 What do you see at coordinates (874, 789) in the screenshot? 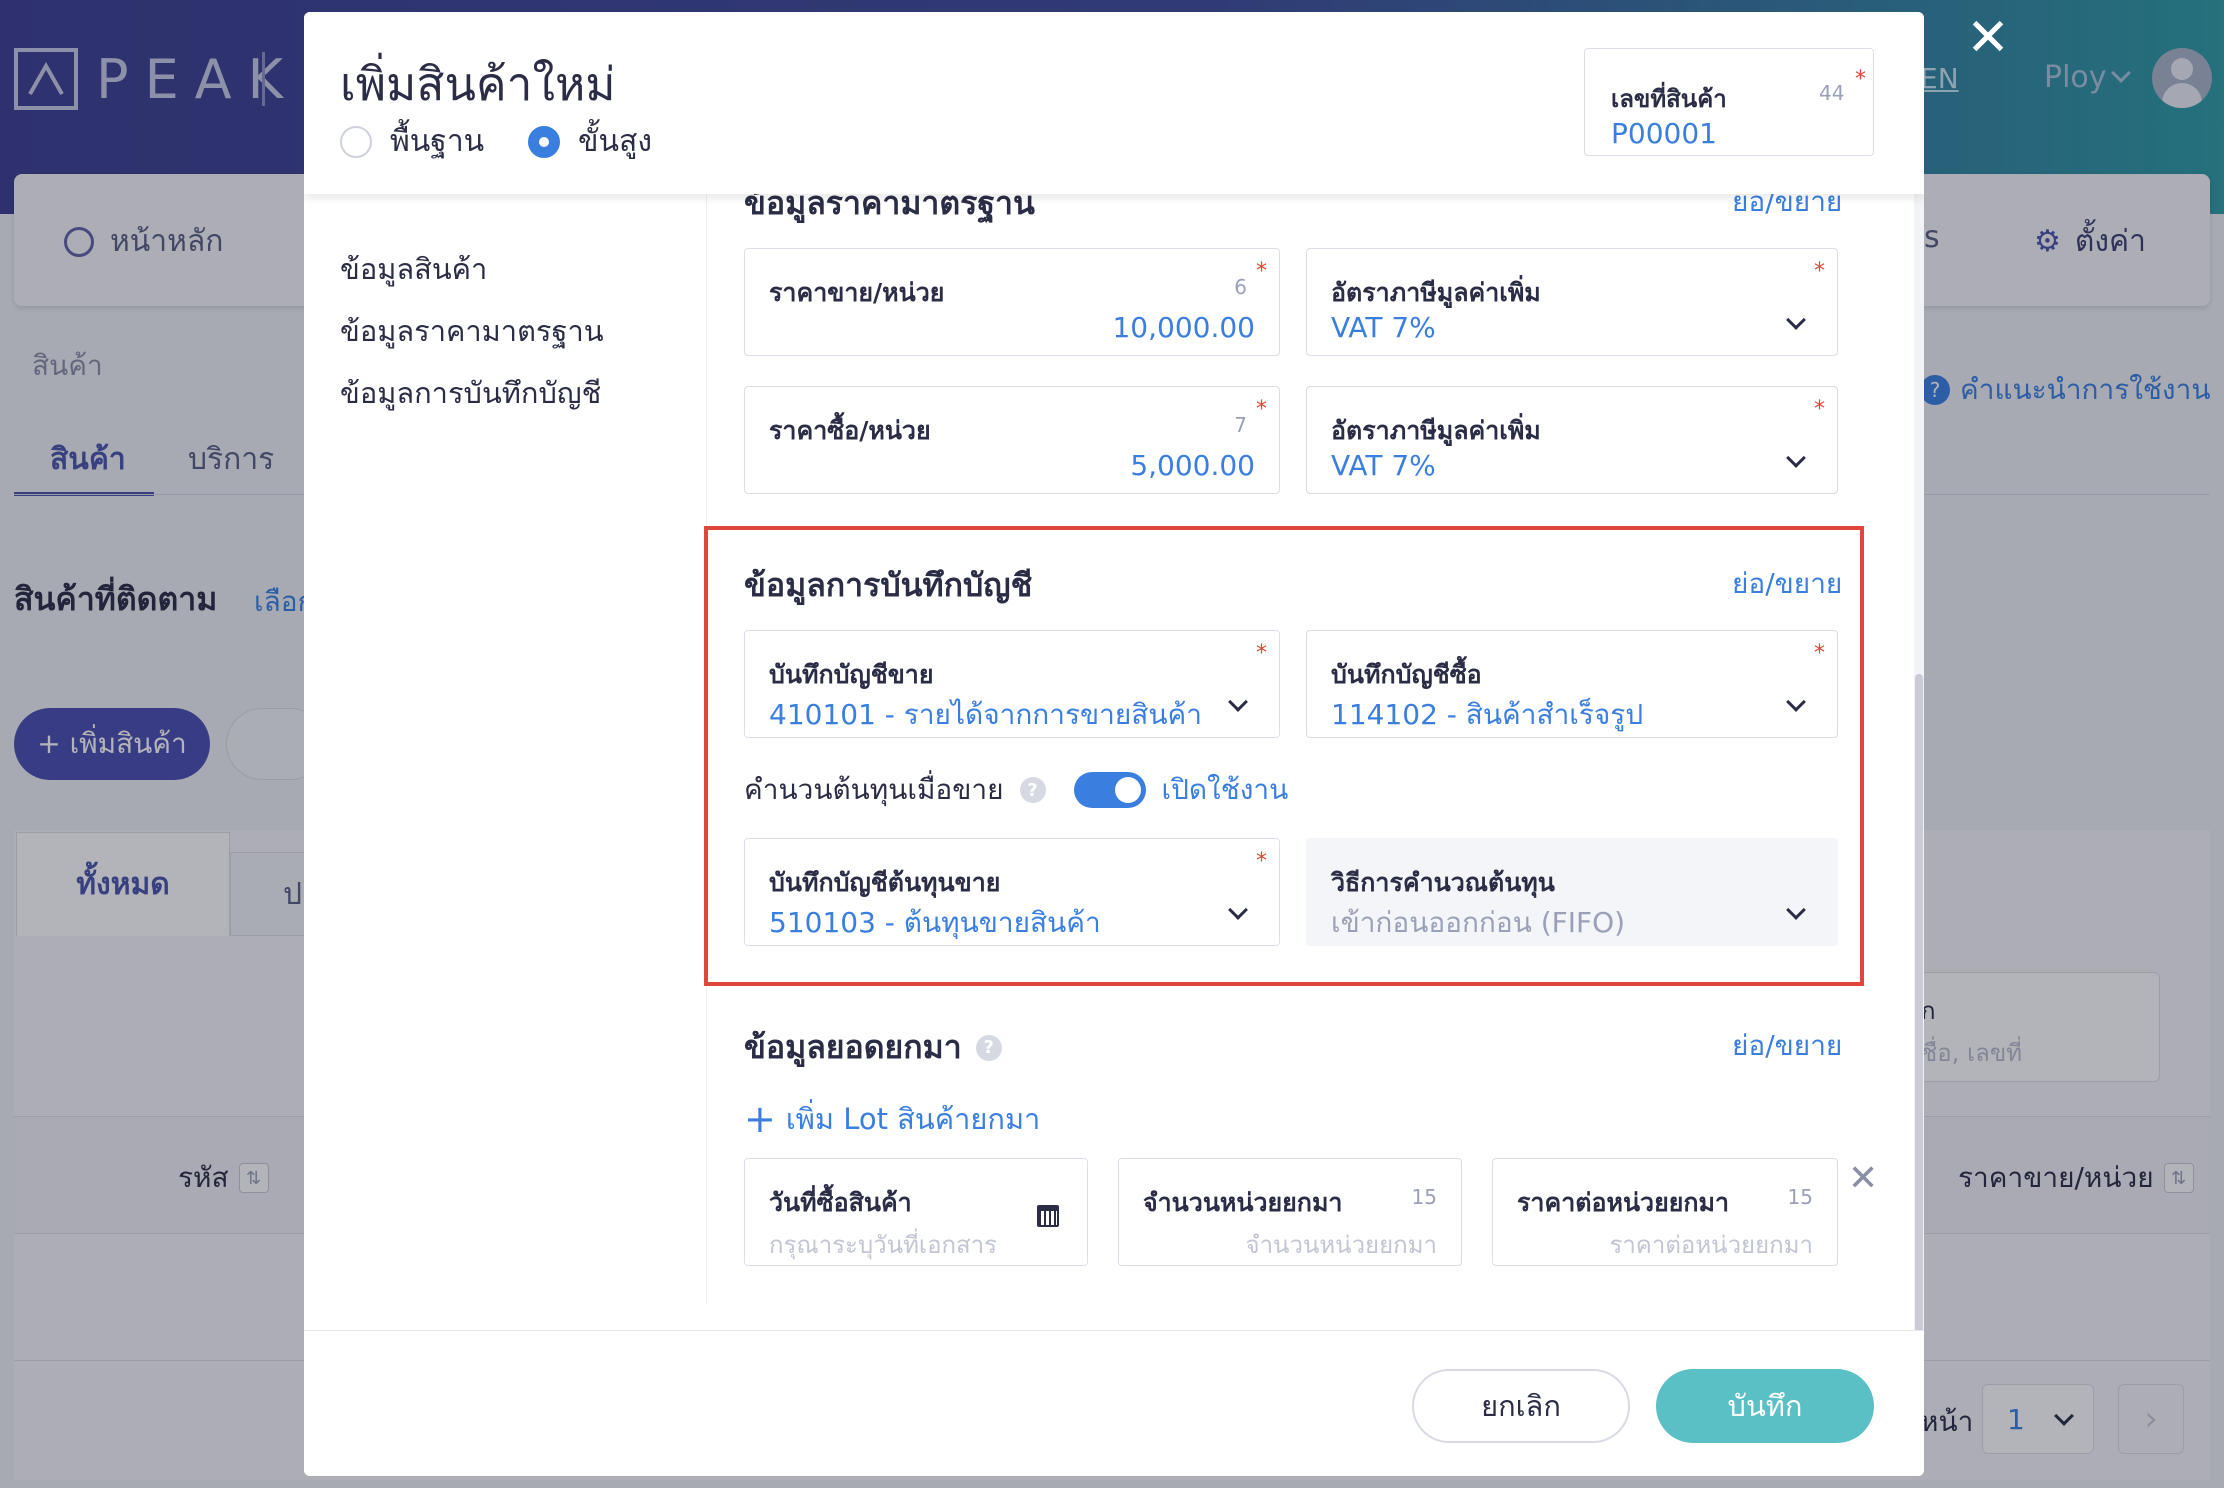
I see `cost-calc-label: คำนวนต้นทุนเมื่อขาย` at bounding box center [874, 789].